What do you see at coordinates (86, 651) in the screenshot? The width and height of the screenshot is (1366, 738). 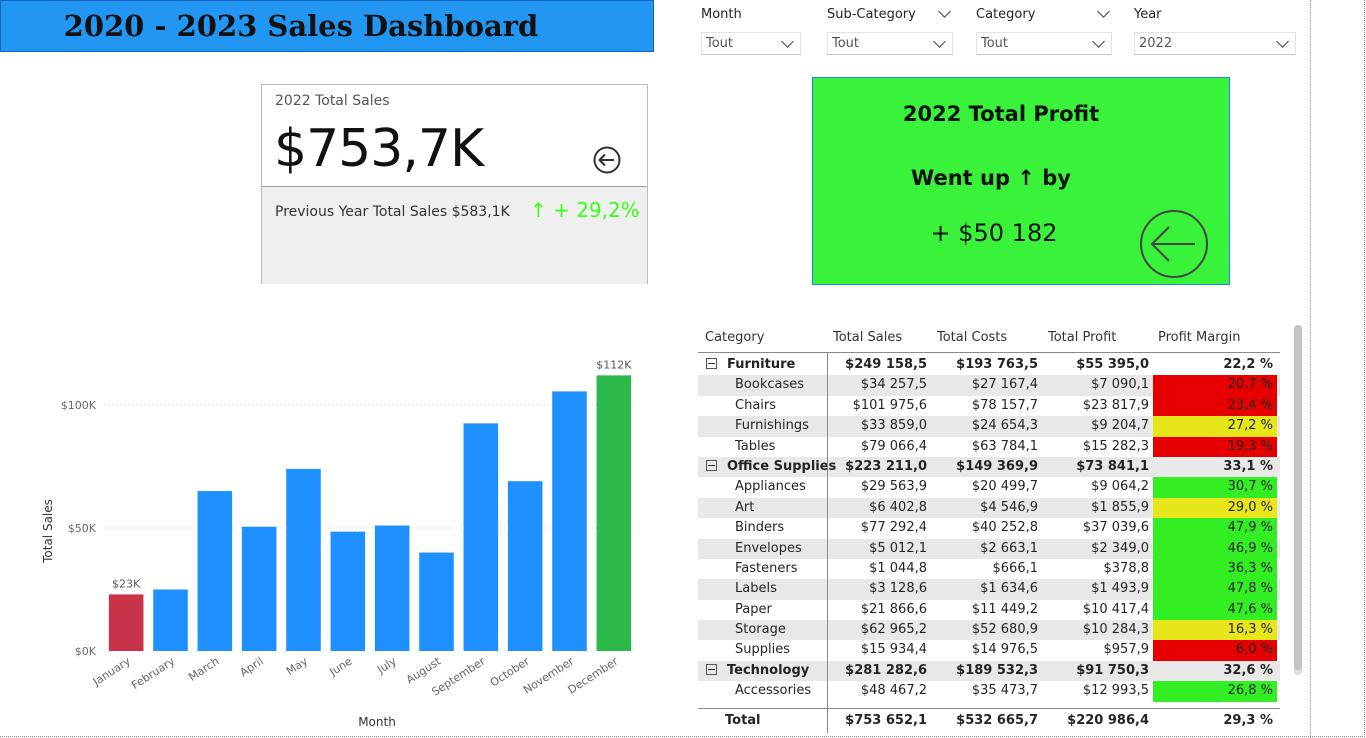 I see `y-tick-label: $0K` at bounding box center [86, 651].